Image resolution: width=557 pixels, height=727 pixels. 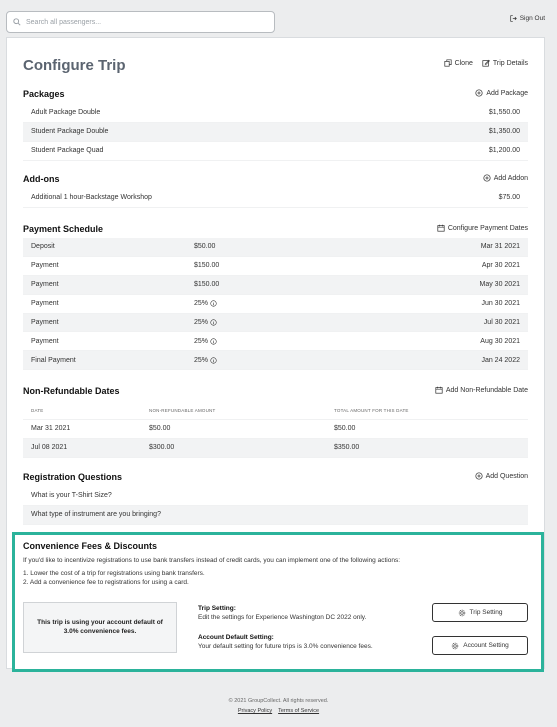 I want to click on nonref-total: $350.00, so click(x=347, y=448).